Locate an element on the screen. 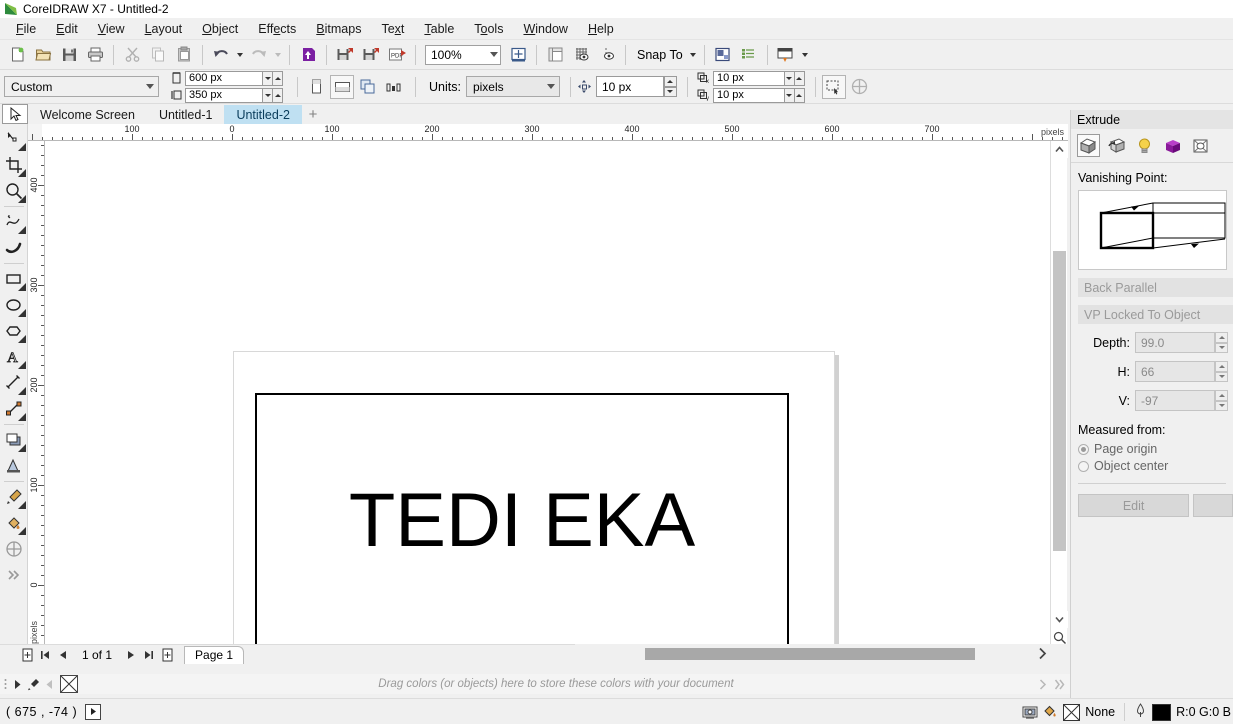  menu-window: Window is located at coordinates (545, 29).